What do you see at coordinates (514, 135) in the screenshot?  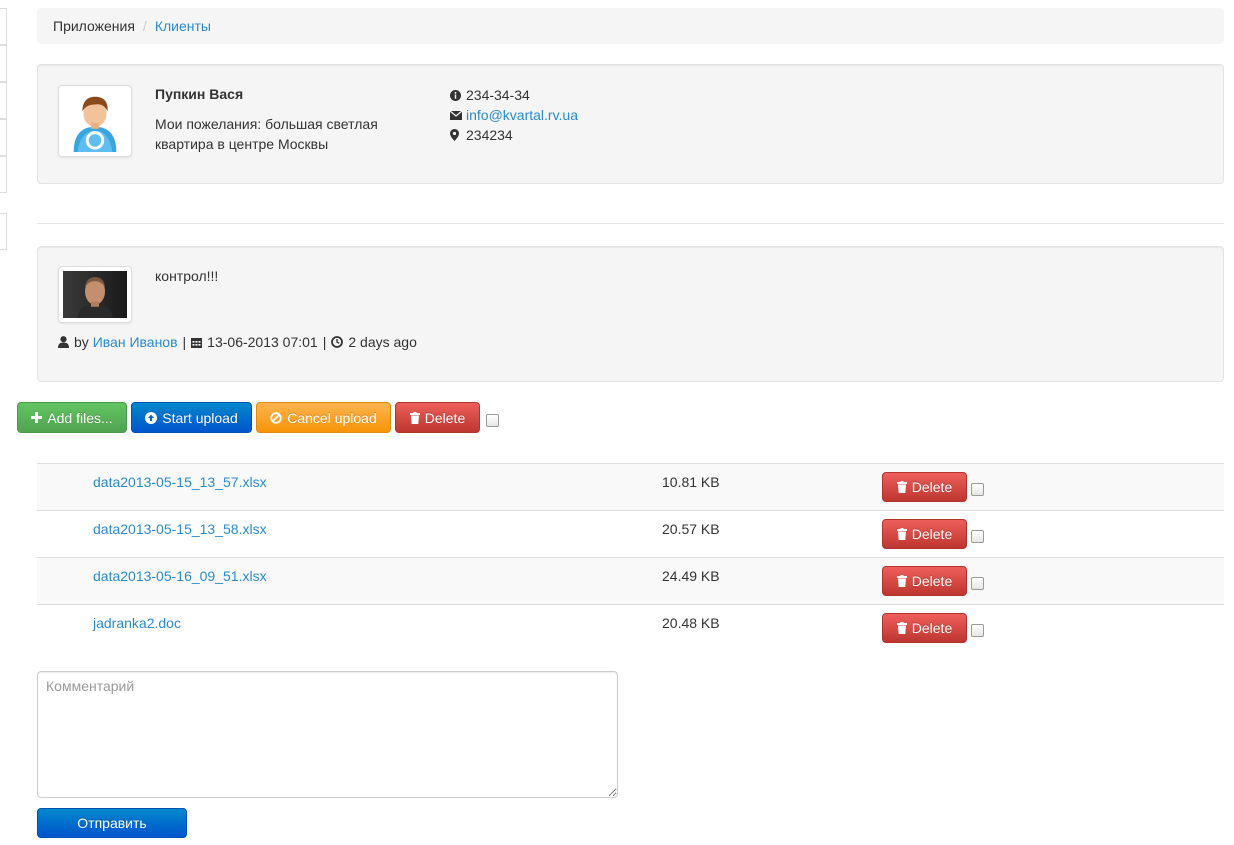 I see `contact-location-row: 234234` at bounding box center [514, 135].